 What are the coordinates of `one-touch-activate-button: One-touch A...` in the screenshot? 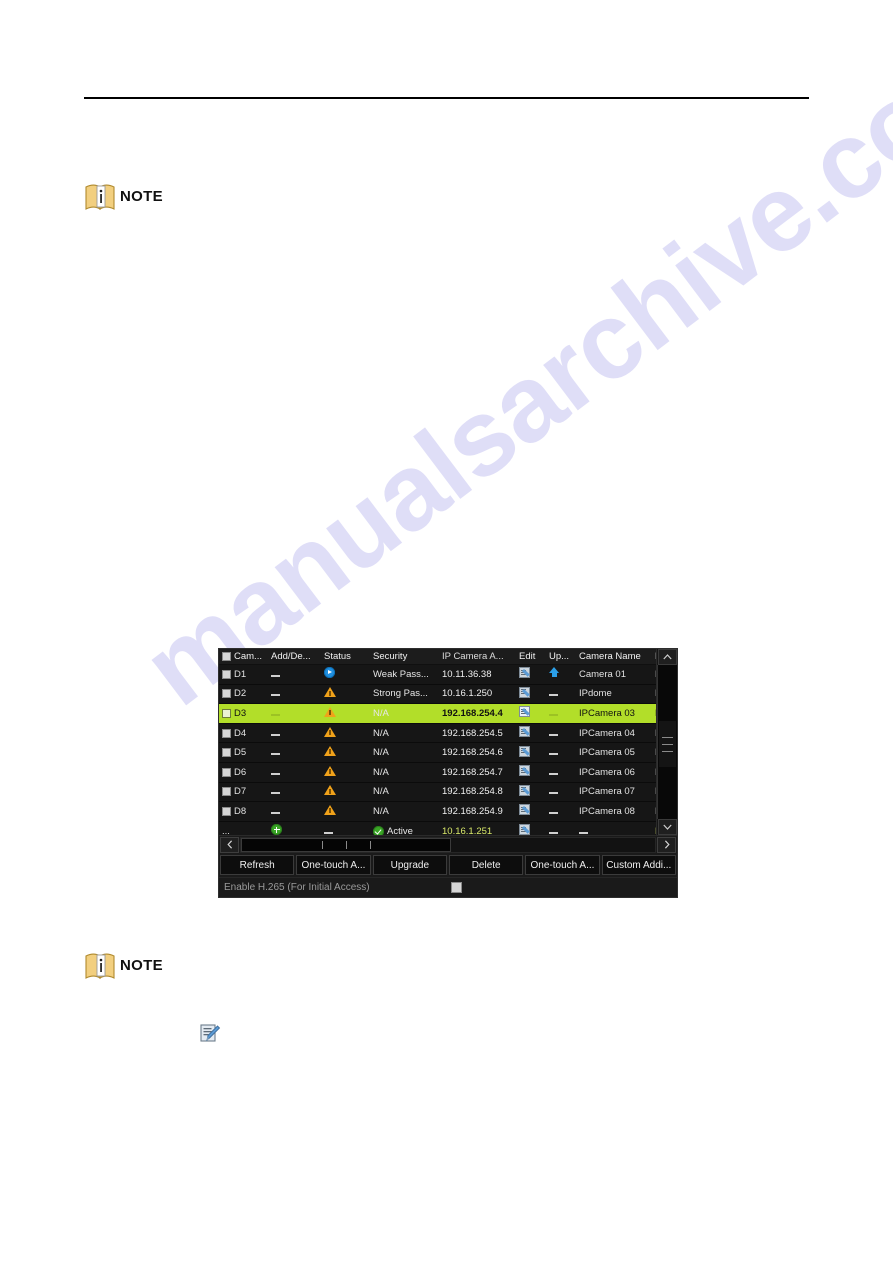 It's located at (333, 865).